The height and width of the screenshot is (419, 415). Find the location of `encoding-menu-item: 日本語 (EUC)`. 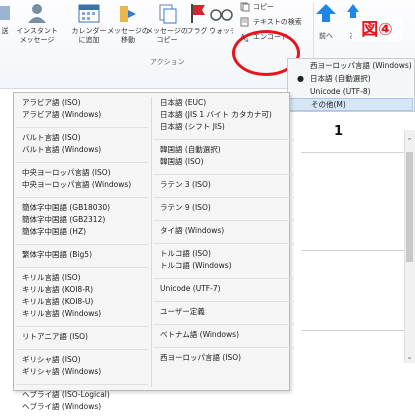

encoding-menu-item: 日本語 (EUC) is located at coordinates (224, 103).